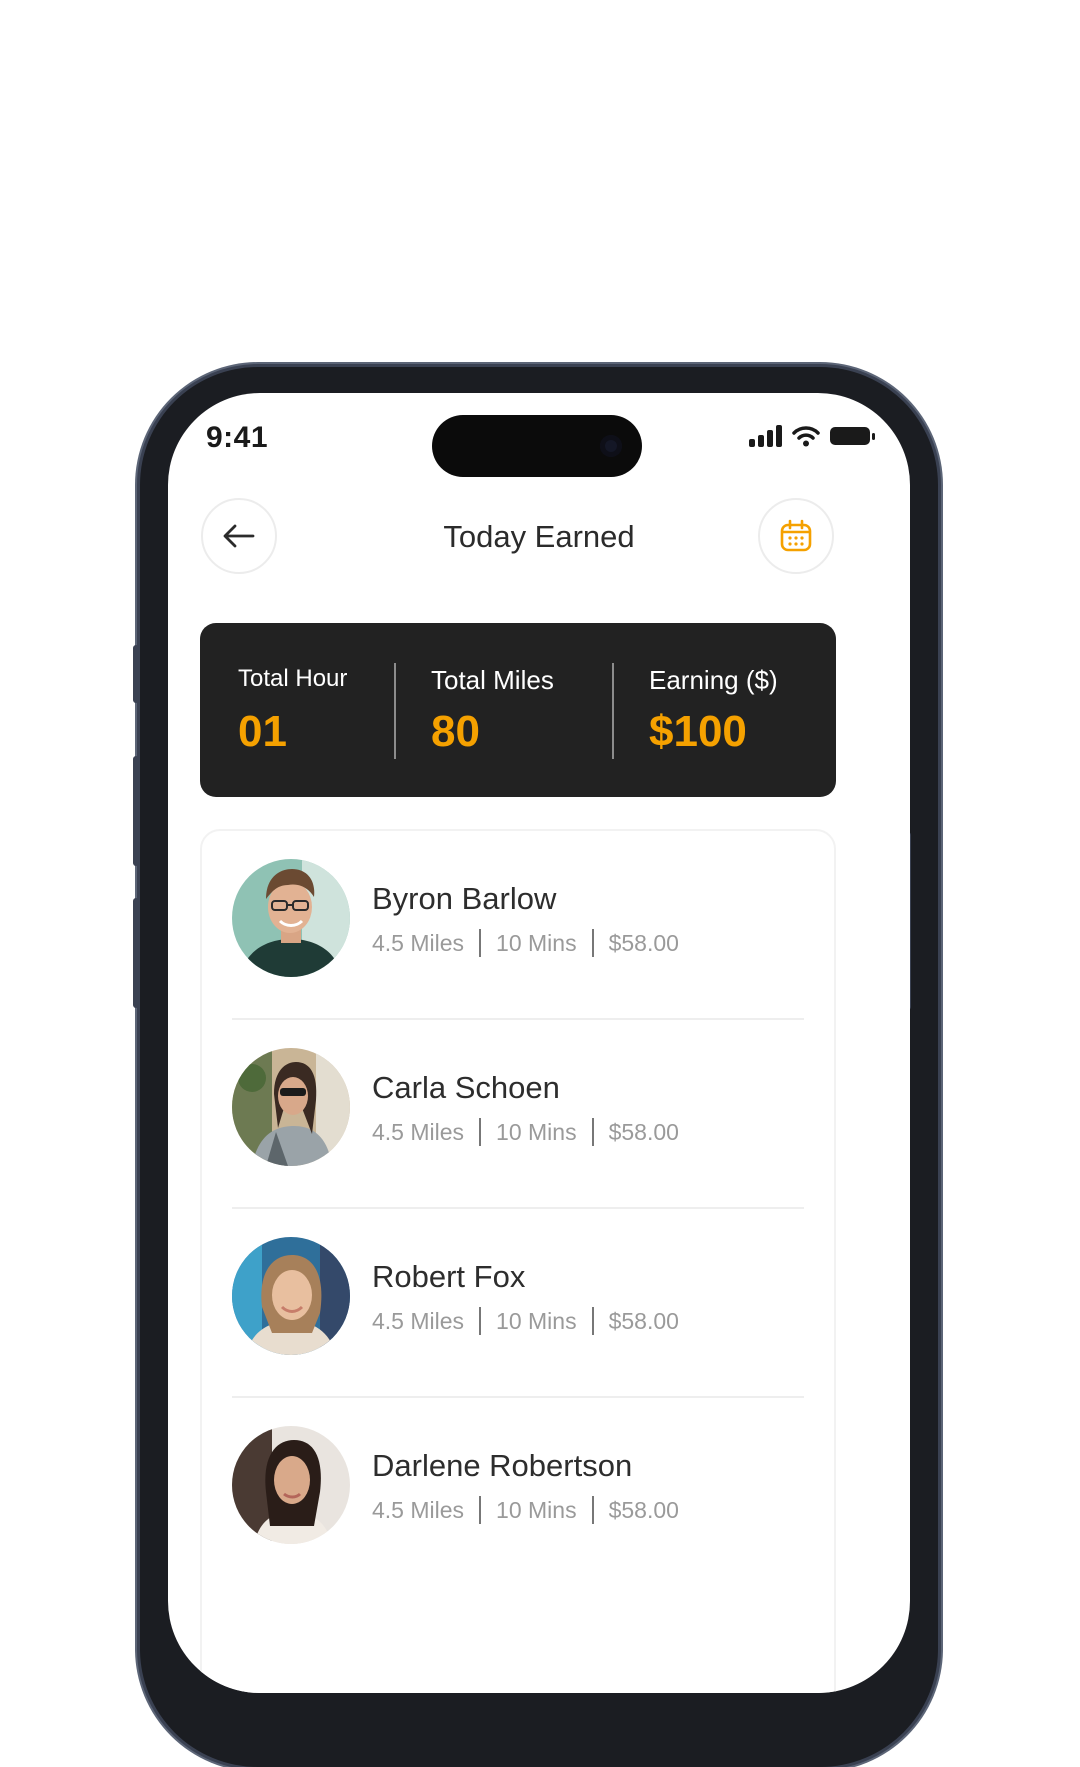 The image size is (1080, 1767). I want to click on status-time: 9:41, so click(237, 437).